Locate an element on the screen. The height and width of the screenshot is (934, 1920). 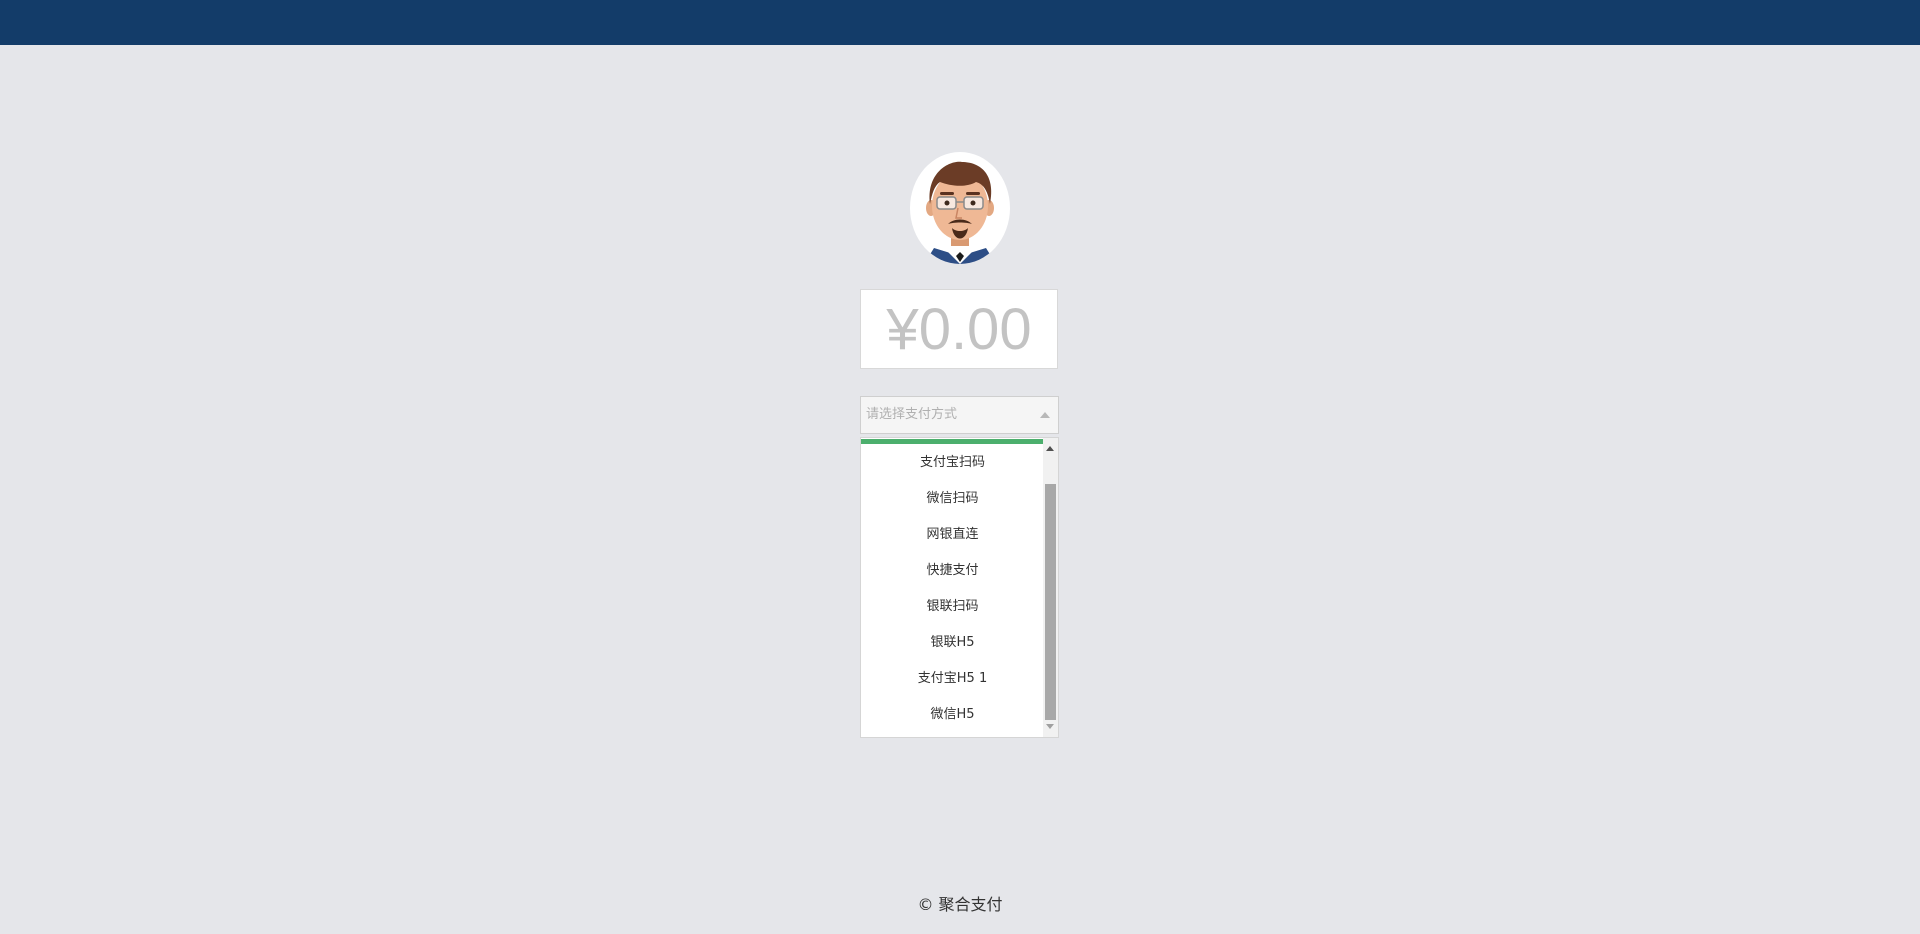
amount-display: ¥0.00 is located at coordinates (959, 329).